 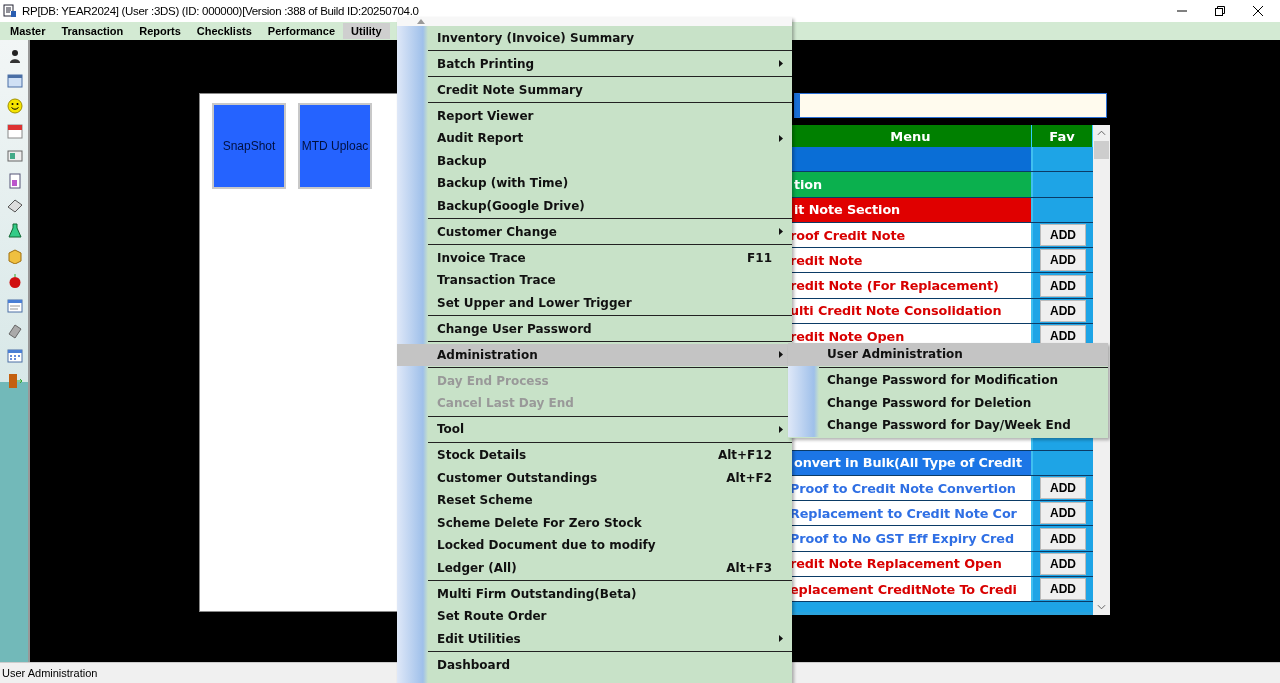 What do you see at coordinates (14, 156) in the screenshot?
I see `card-icon` at bounding box center [14, 156].